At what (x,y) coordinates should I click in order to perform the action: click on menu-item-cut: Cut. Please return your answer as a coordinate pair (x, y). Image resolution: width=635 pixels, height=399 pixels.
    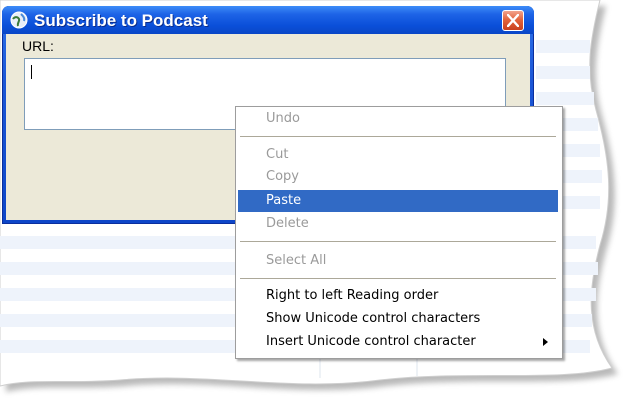
    Looking at the image, I should click on (398, 155).